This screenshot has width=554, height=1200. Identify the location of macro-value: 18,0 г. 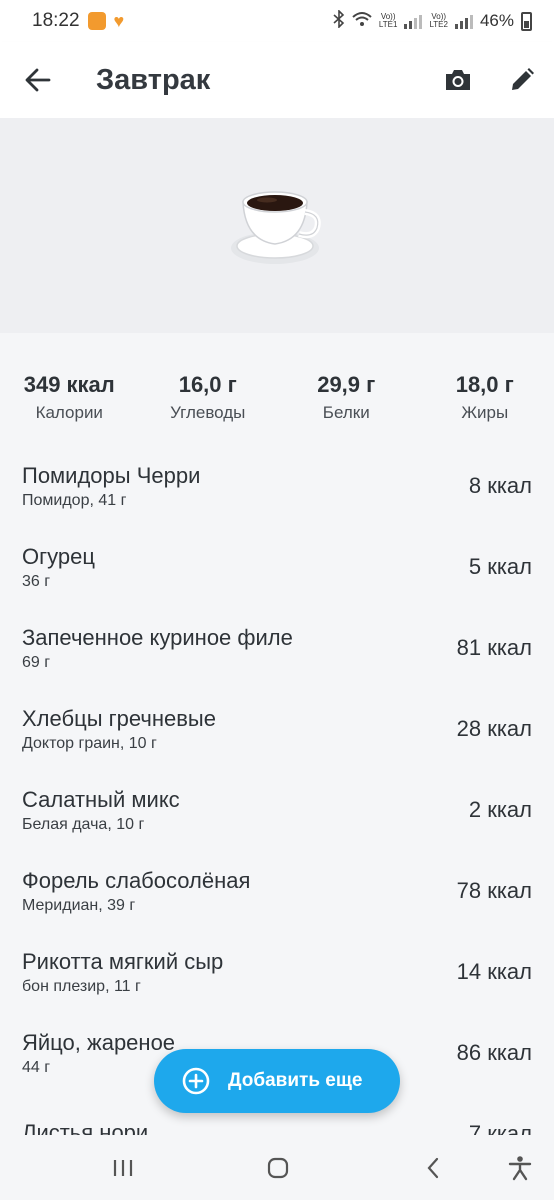
(484, 384).